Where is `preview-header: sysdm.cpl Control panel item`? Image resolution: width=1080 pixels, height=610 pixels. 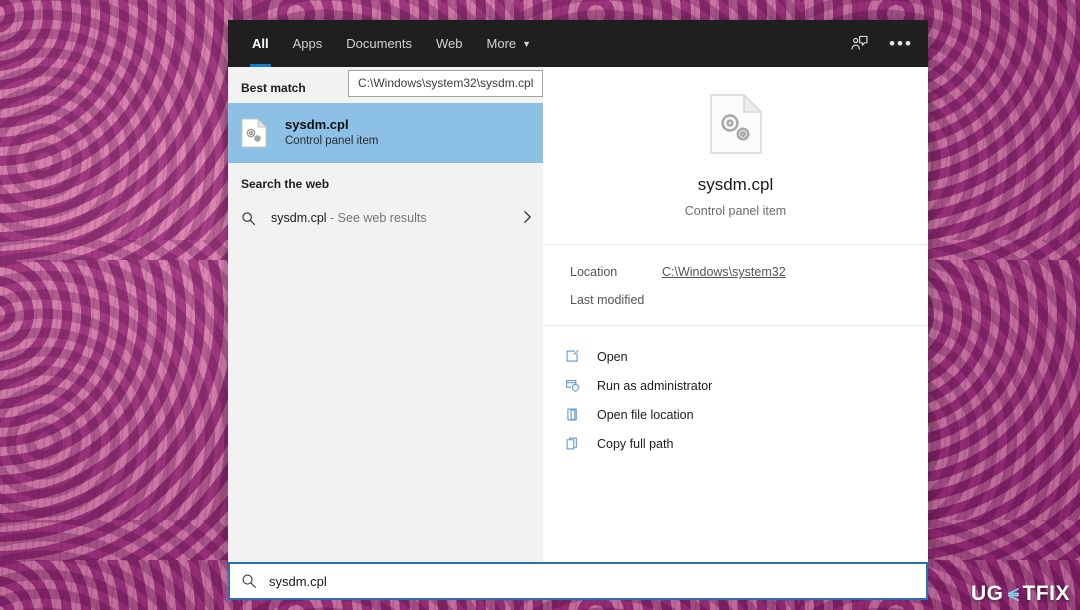 preview-header: sysdm.cpl Control panel item is located at coordinates (735, 142).